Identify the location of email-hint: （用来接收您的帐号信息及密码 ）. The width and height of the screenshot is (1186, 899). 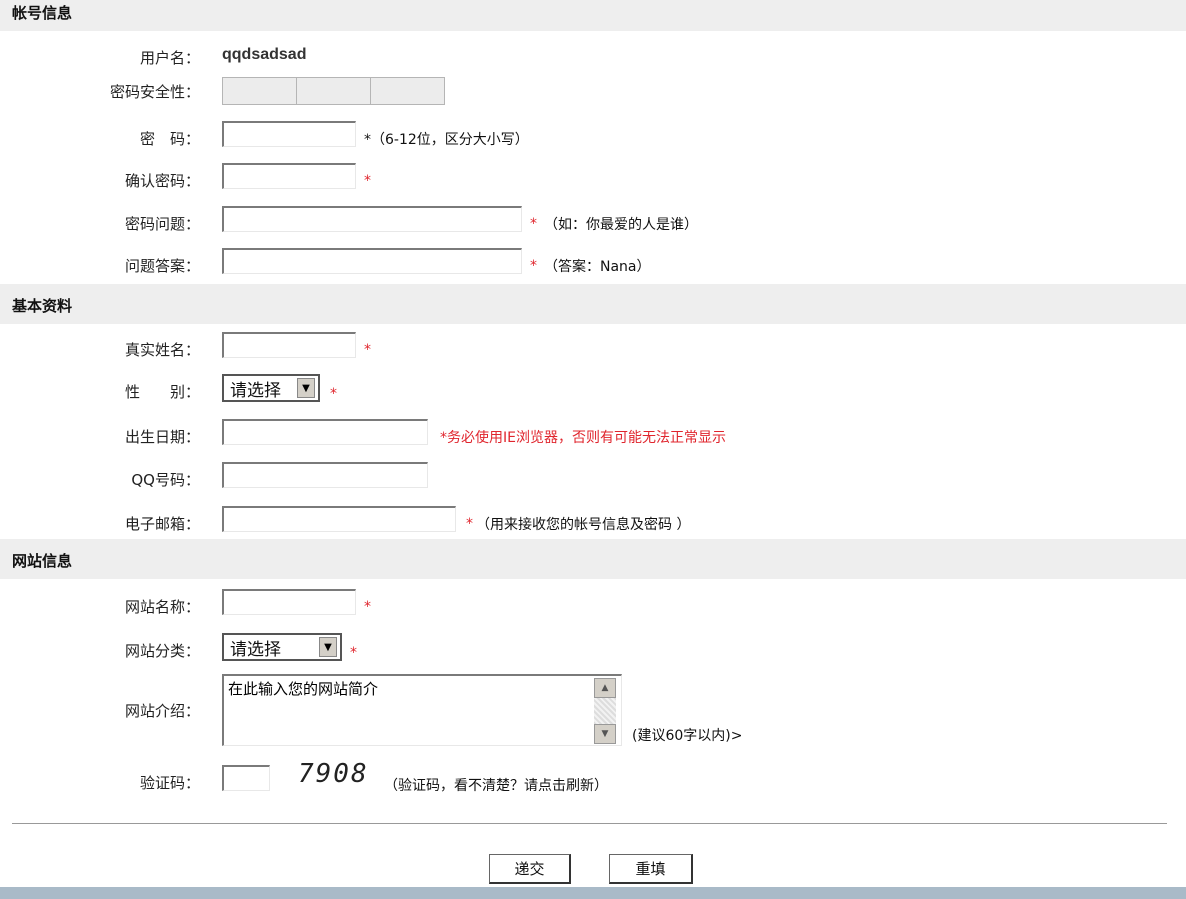
(583, 525).